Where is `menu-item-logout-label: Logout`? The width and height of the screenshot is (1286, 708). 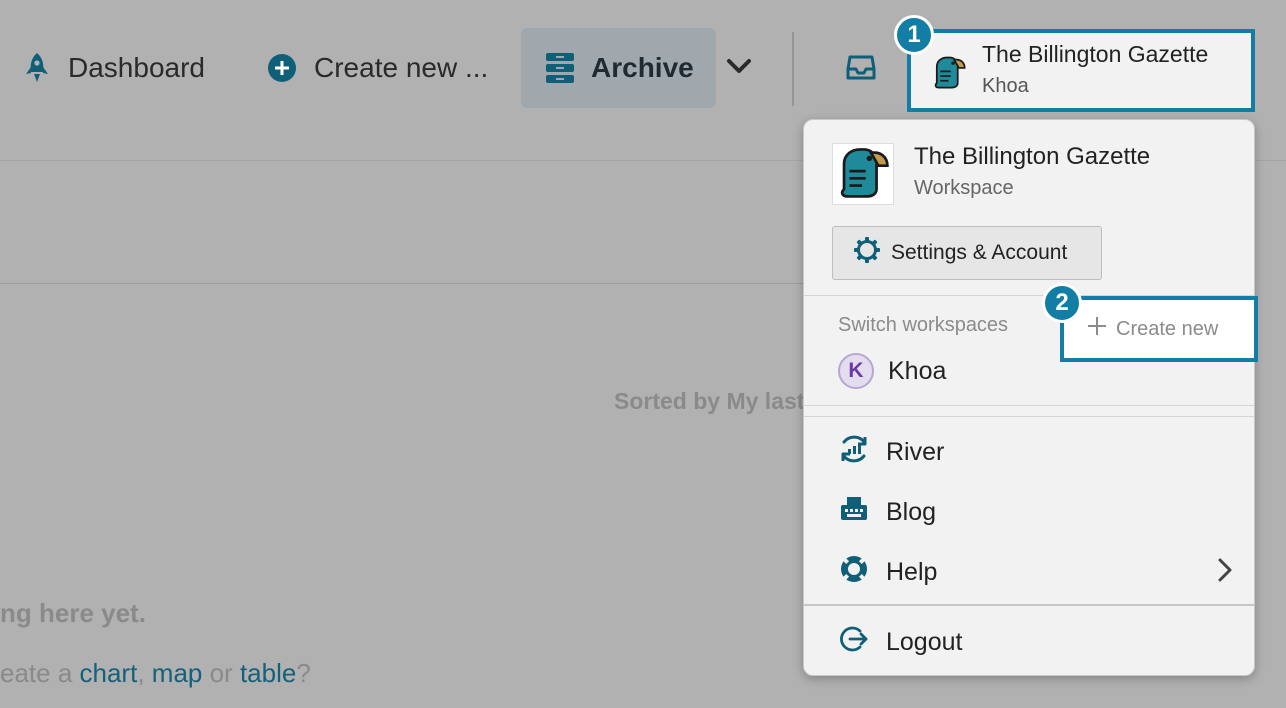 menu-item-logout-label: Logout is located at coordinates (924, 642).